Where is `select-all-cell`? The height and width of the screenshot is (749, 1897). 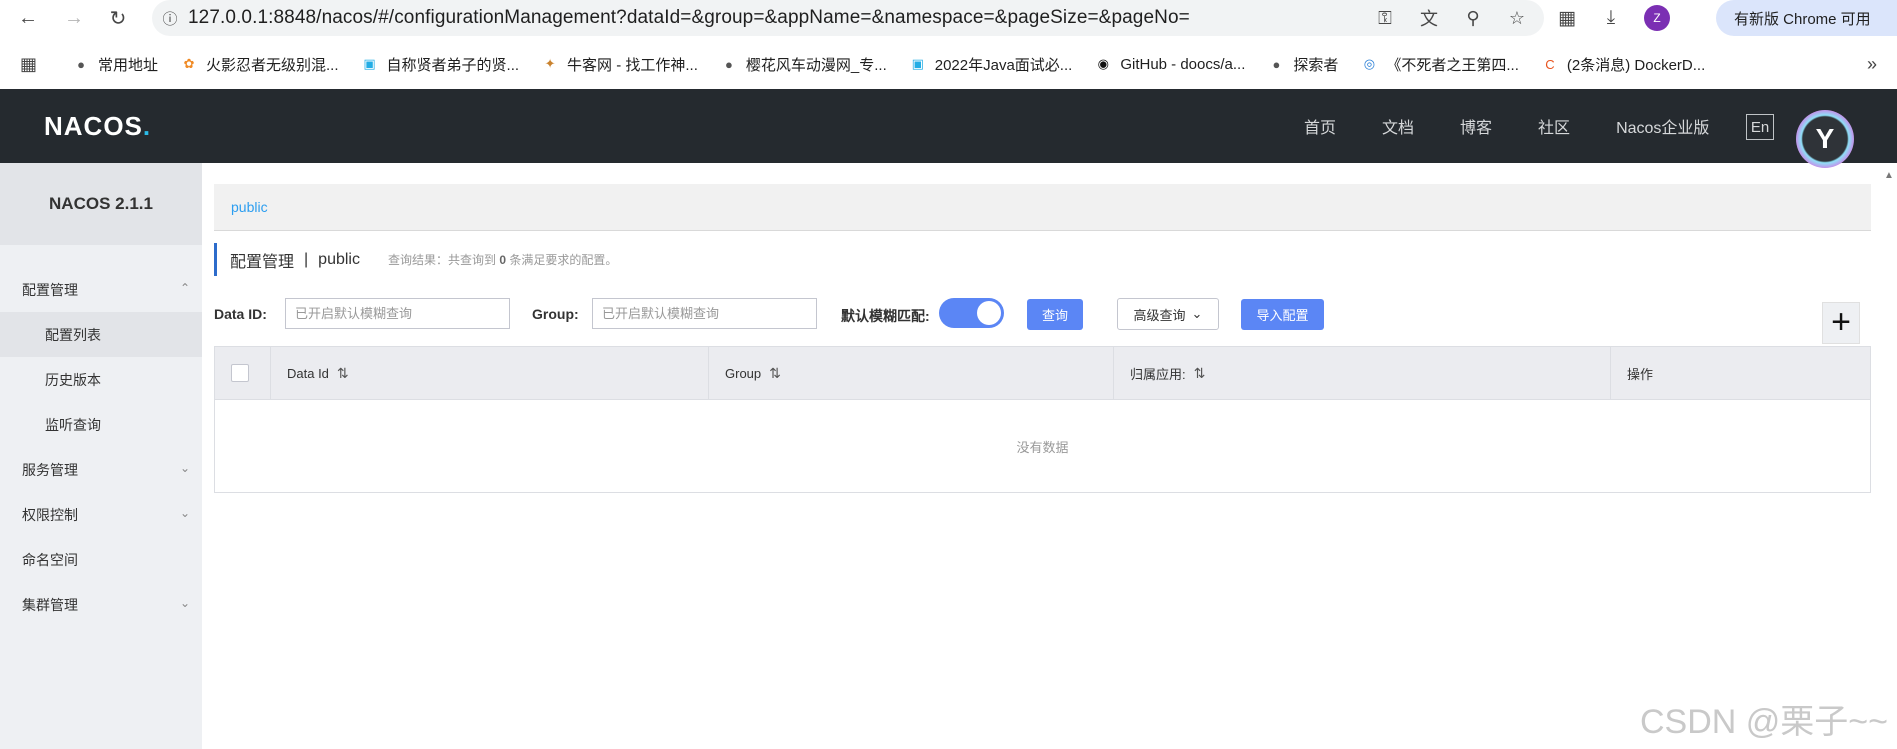
select-all-cell is located at coordinates (243, 373).